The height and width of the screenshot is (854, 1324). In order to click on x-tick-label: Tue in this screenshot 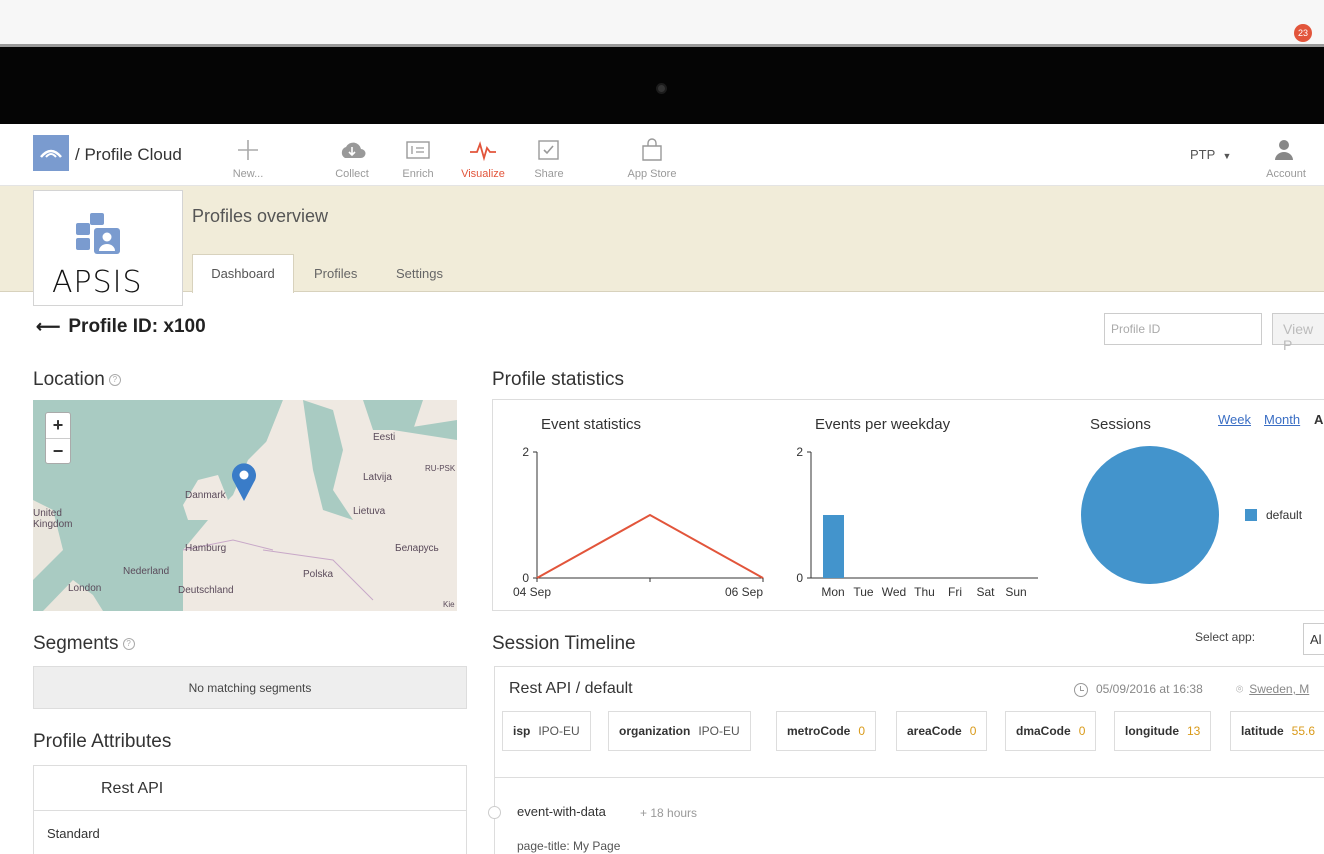, I will do `click(863, 592)`.